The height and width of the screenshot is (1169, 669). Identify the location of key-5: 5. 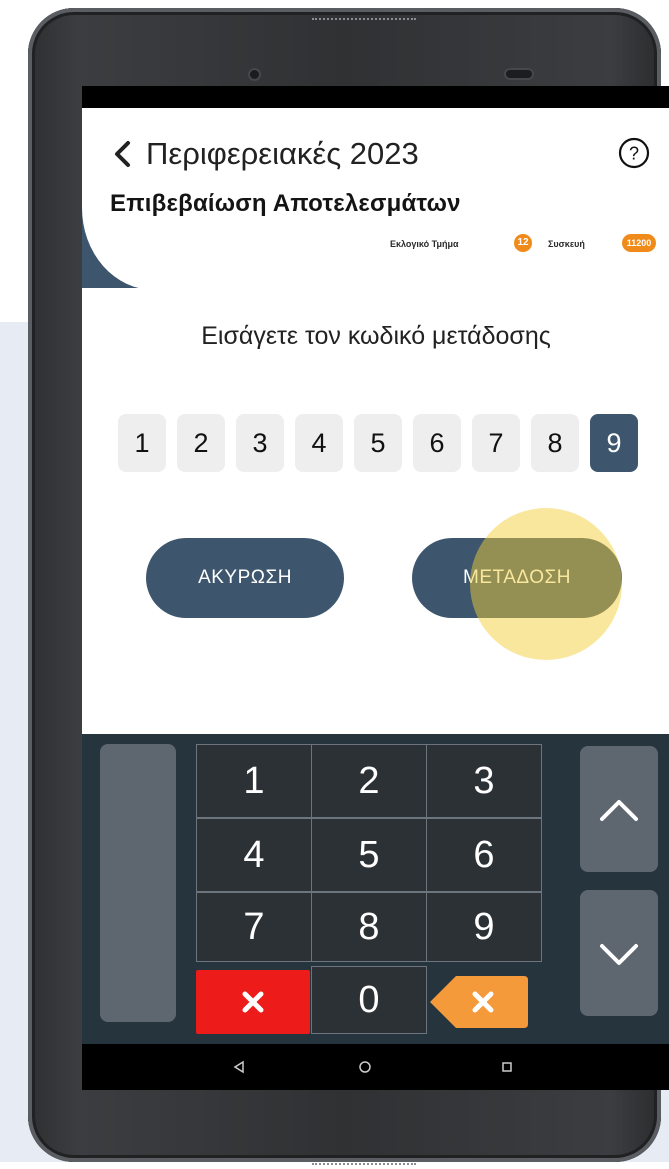
(369, 855).